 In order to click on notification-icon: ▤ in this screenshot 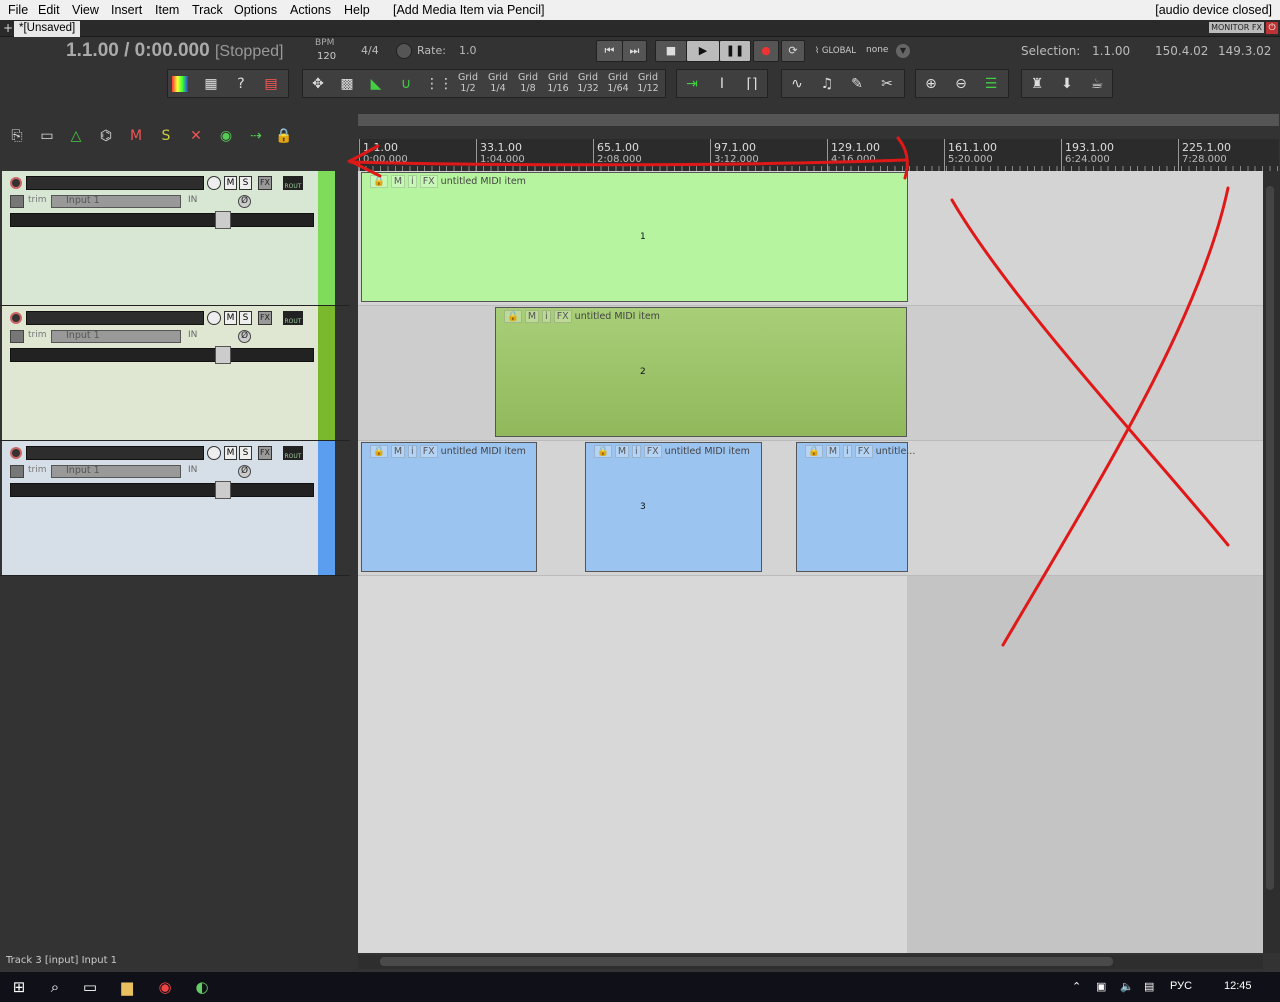, I will do `click(1149, 986)`.